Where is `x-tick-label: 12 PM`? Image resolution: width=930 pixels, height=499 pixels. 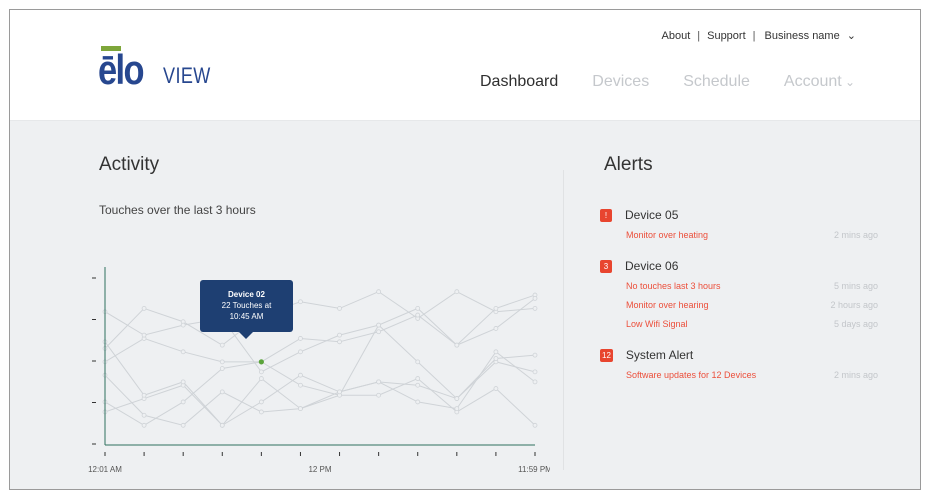
x-tick-label: 12 PM is located at coordinates (319, 469).